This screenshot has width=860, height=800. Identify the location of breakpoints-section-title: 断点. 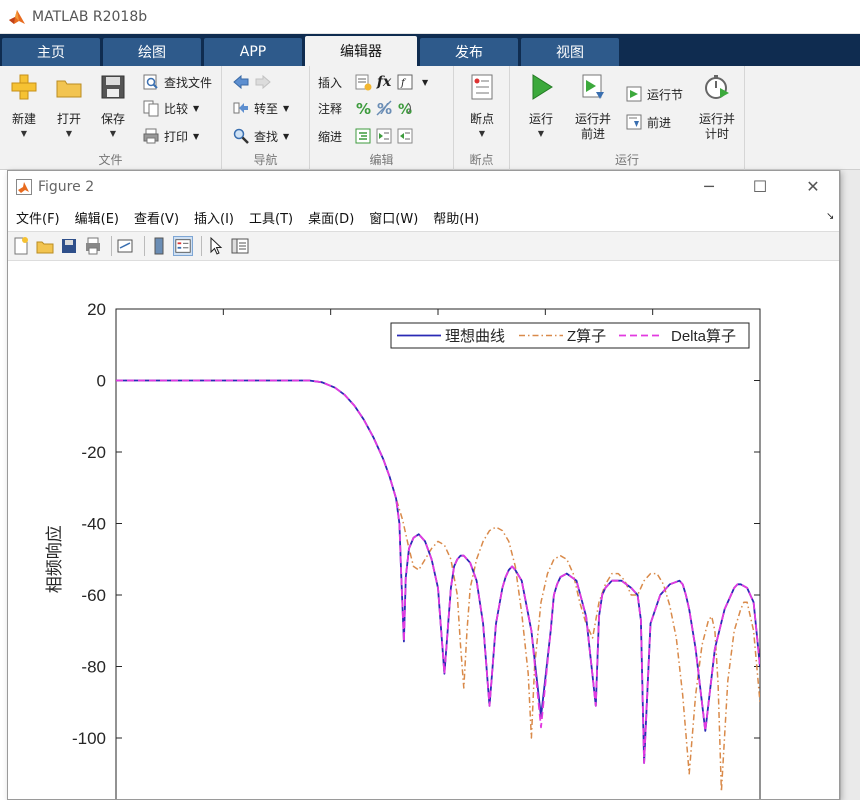
(481, 160).